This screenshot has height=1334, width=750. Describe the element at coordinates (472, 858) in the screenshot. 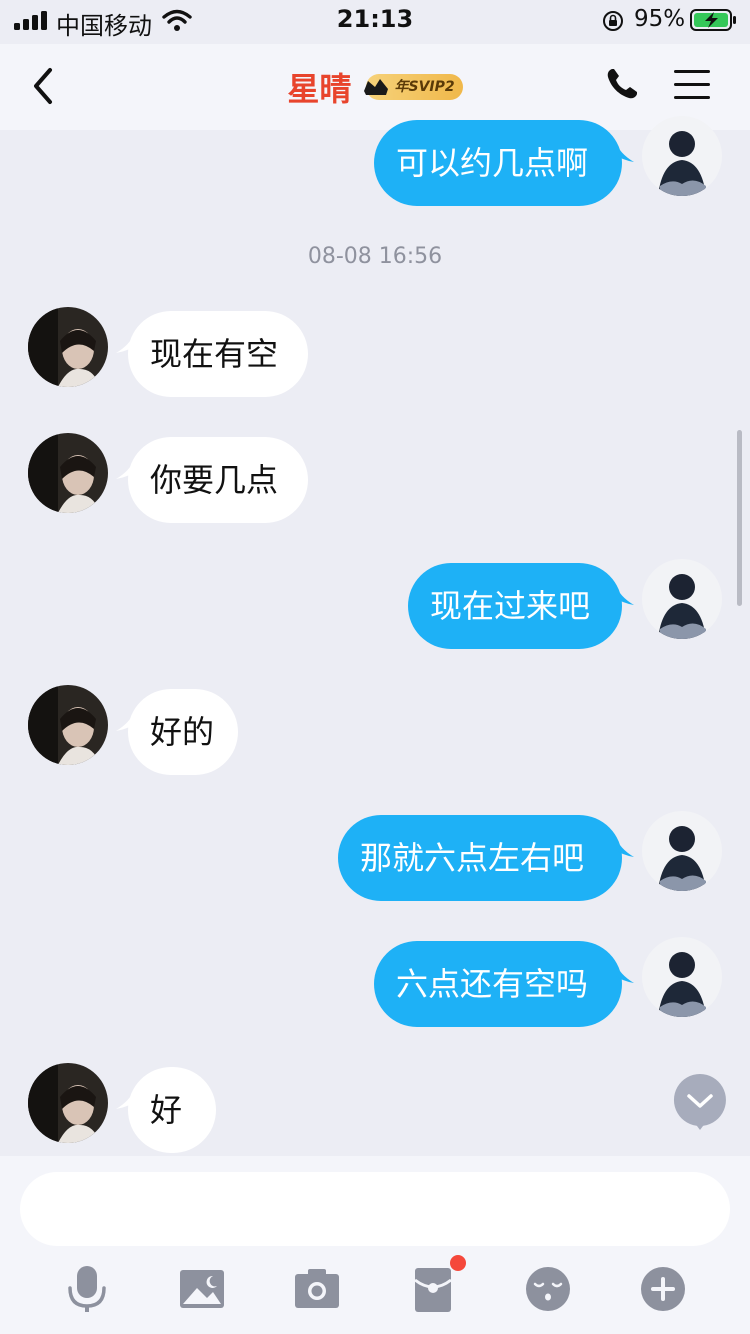

I see `message-text: 那就六点左右吧` at that location.